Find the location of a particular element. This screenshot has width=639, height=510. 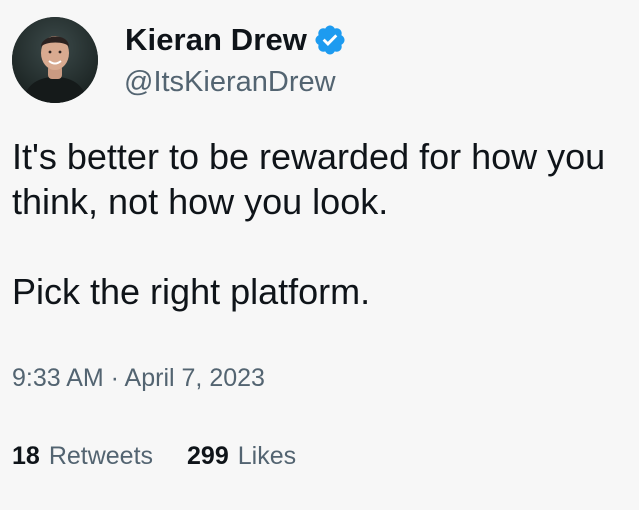

retweets-label: Retweets is located at coordinates (101, 456).